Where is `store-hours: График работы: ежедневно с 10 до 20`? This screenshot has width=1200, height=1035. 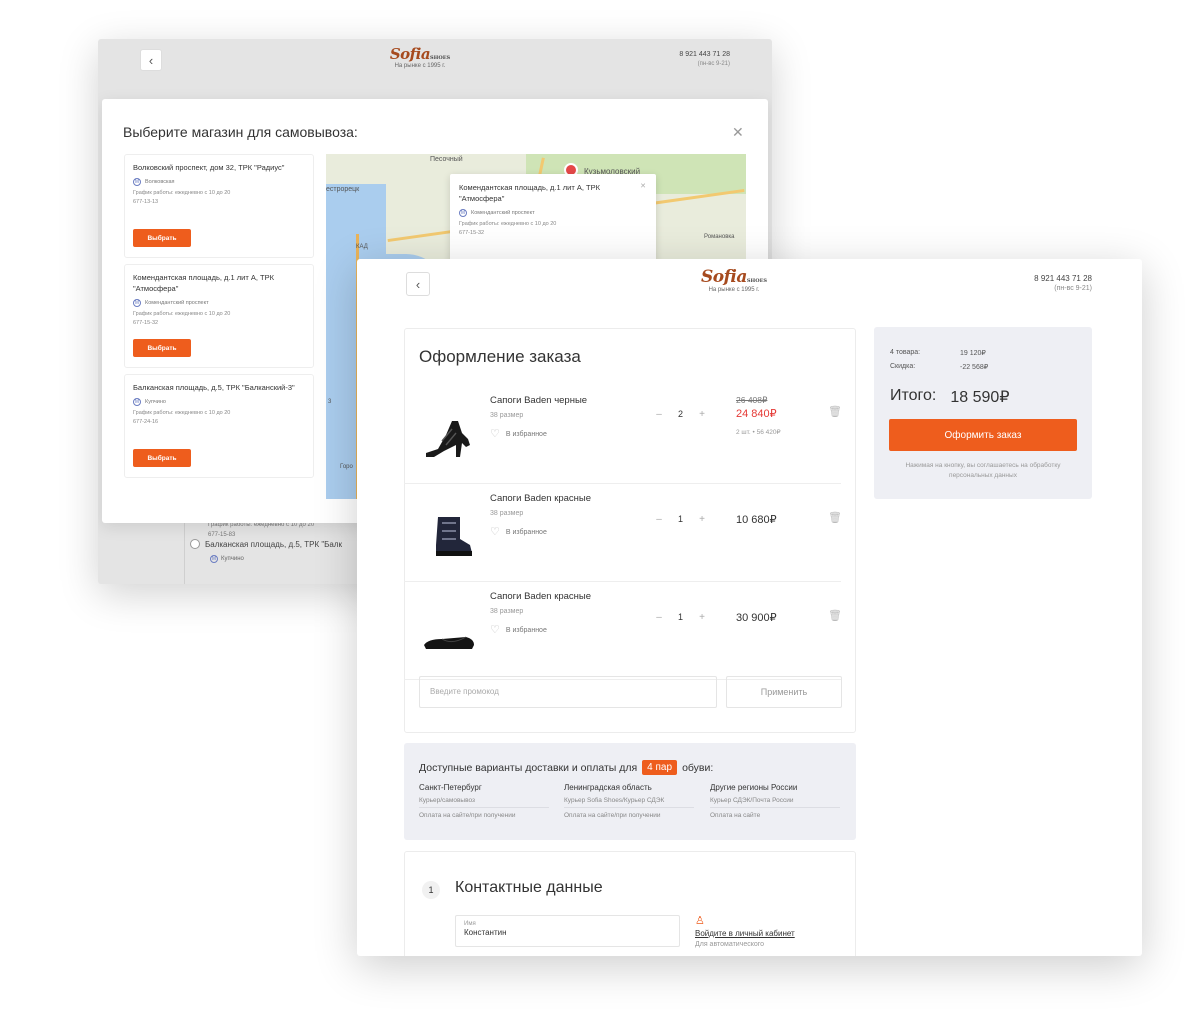
store-hours: График работы: ежедневно с 10 до 20 is located at coordinates (182, 192).